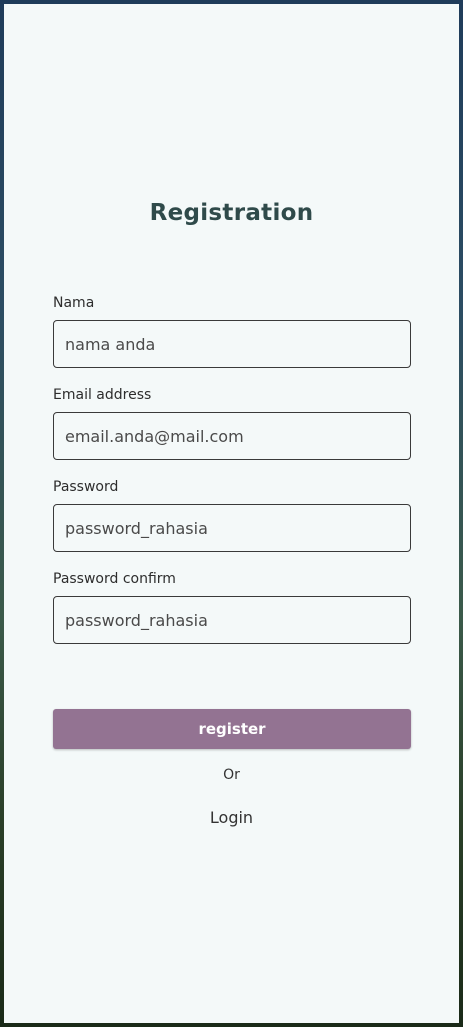 The width and height of the screenshot is (463, 1027). I want to click on or-separator: Or, so click(231, 775).